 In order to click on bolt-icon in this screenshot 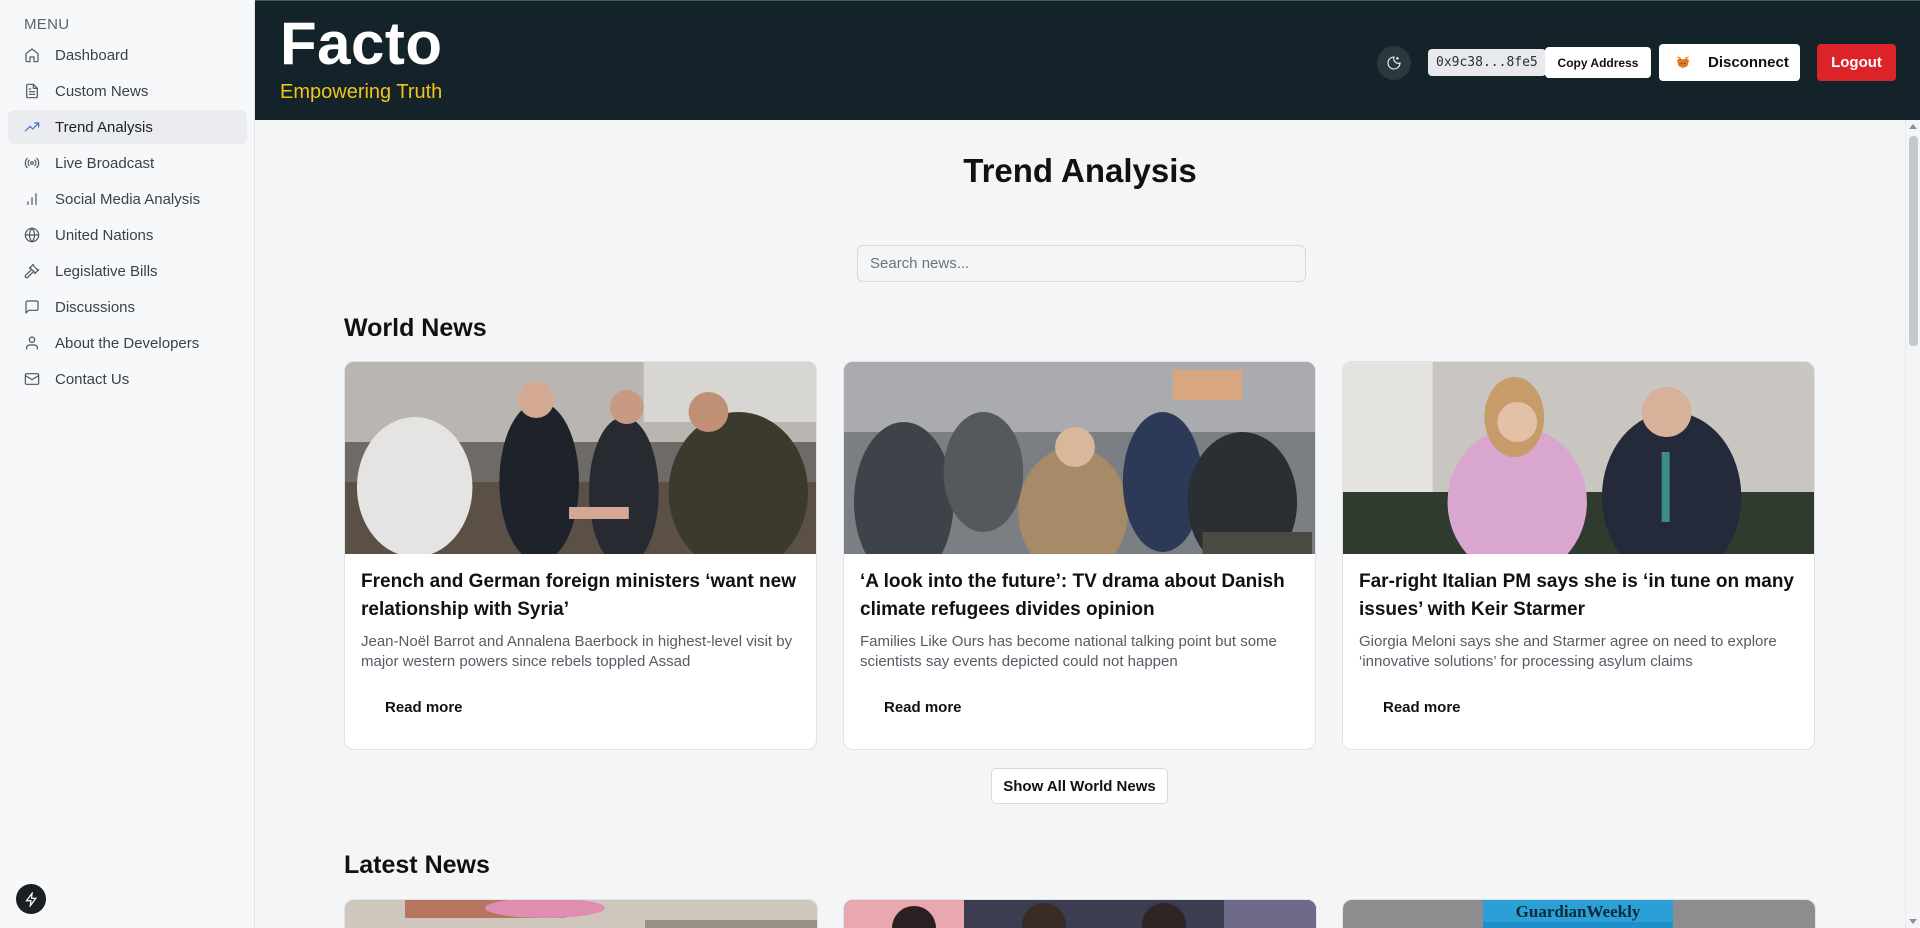, I will do `click(30, 899)`.